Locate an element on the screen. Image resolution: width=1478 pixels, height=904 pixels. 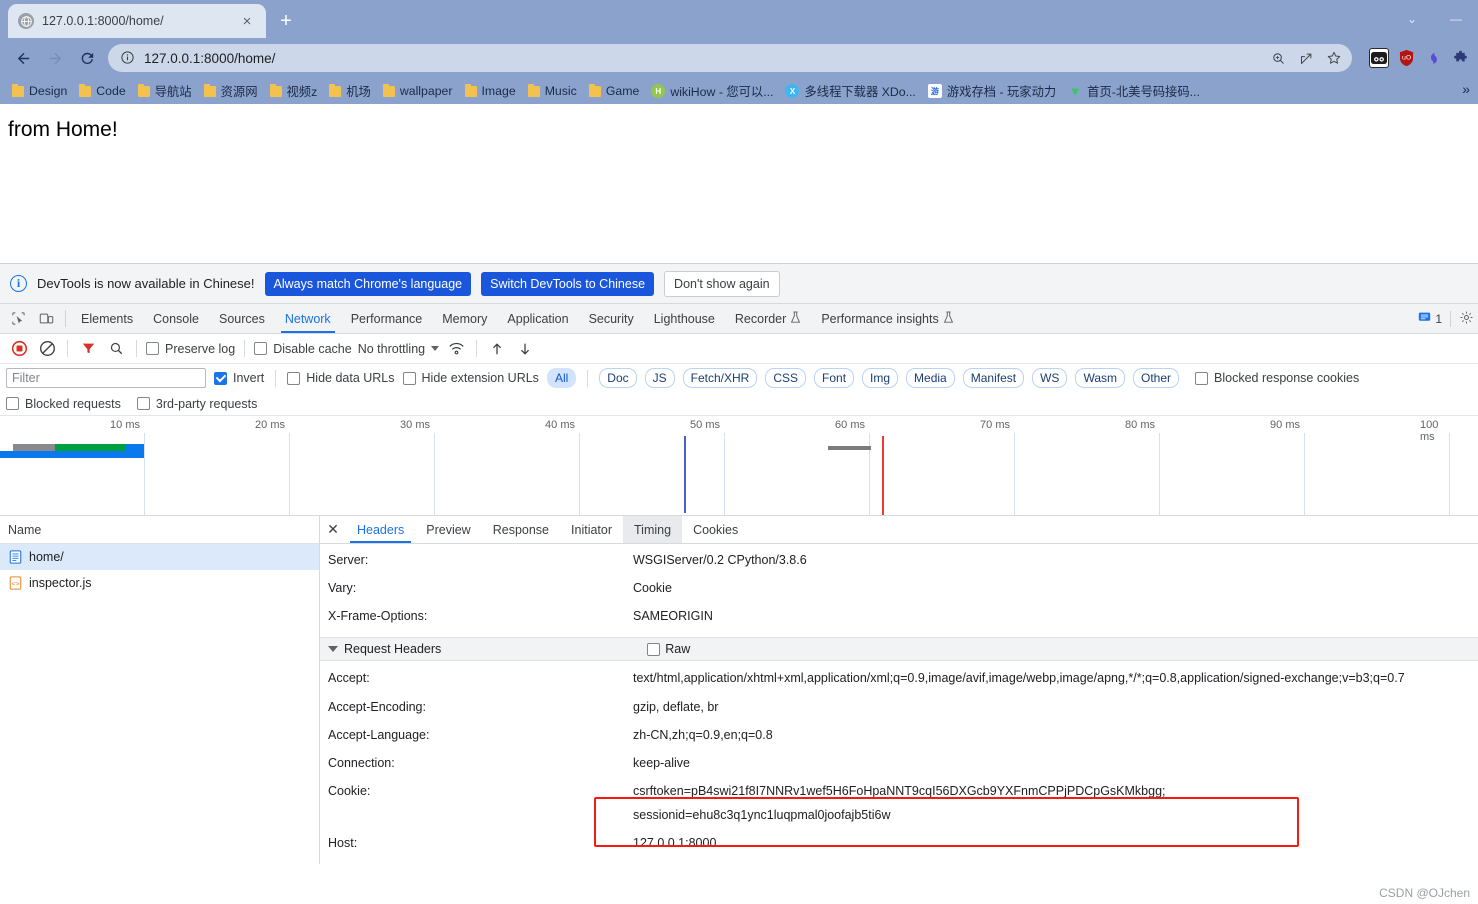
detail-tab-response: Response is located at coordinates (521, 529).